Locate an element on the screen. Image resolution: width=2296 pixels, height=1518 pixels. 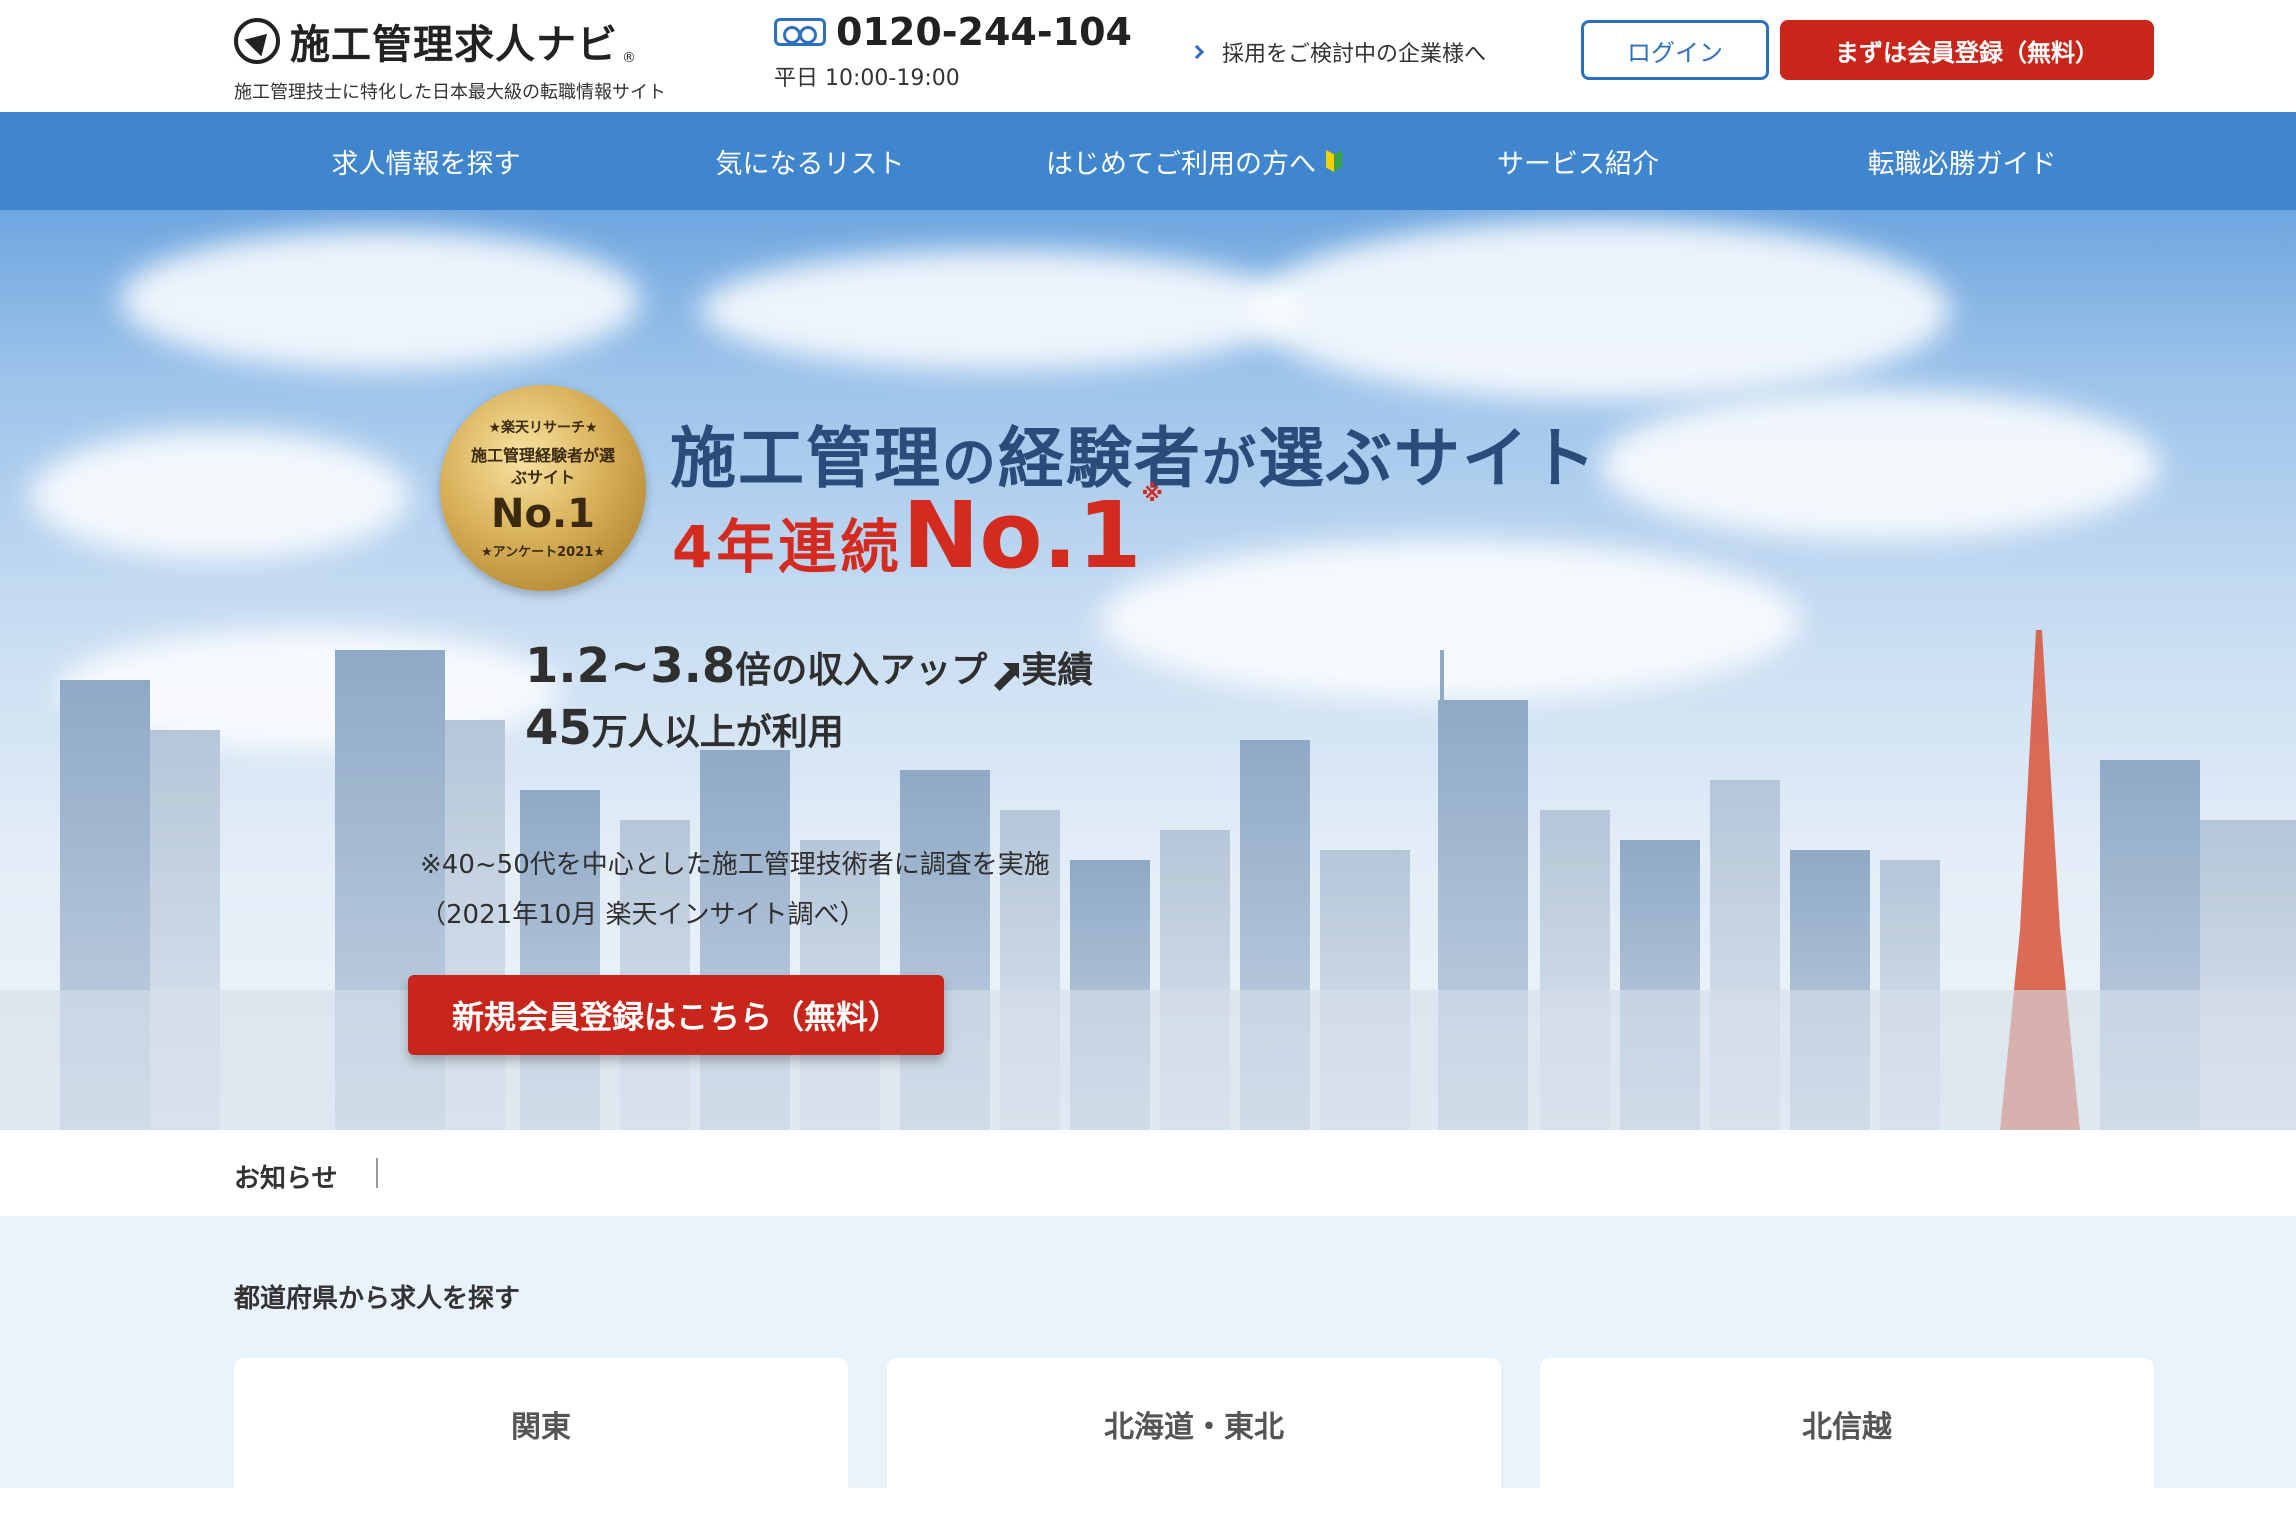
income-stat: 1.2~3.8倍の収入アップ 実績 is located at coordinates (809, 666).